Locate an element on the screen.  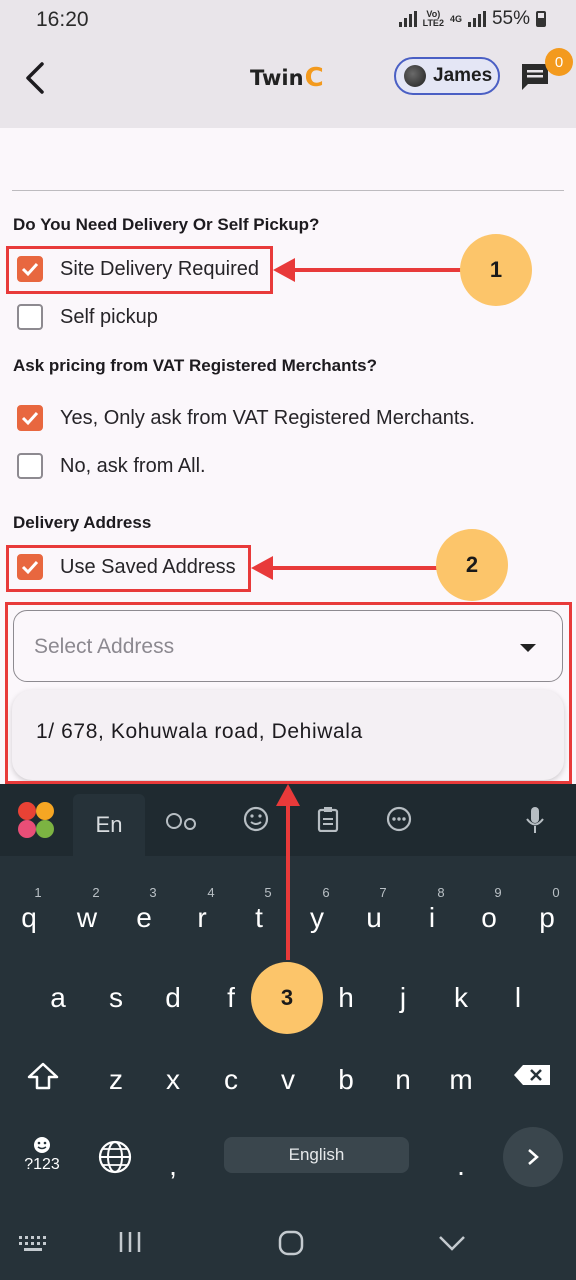
key-hint: 5 is located at coordinates (268, 892).